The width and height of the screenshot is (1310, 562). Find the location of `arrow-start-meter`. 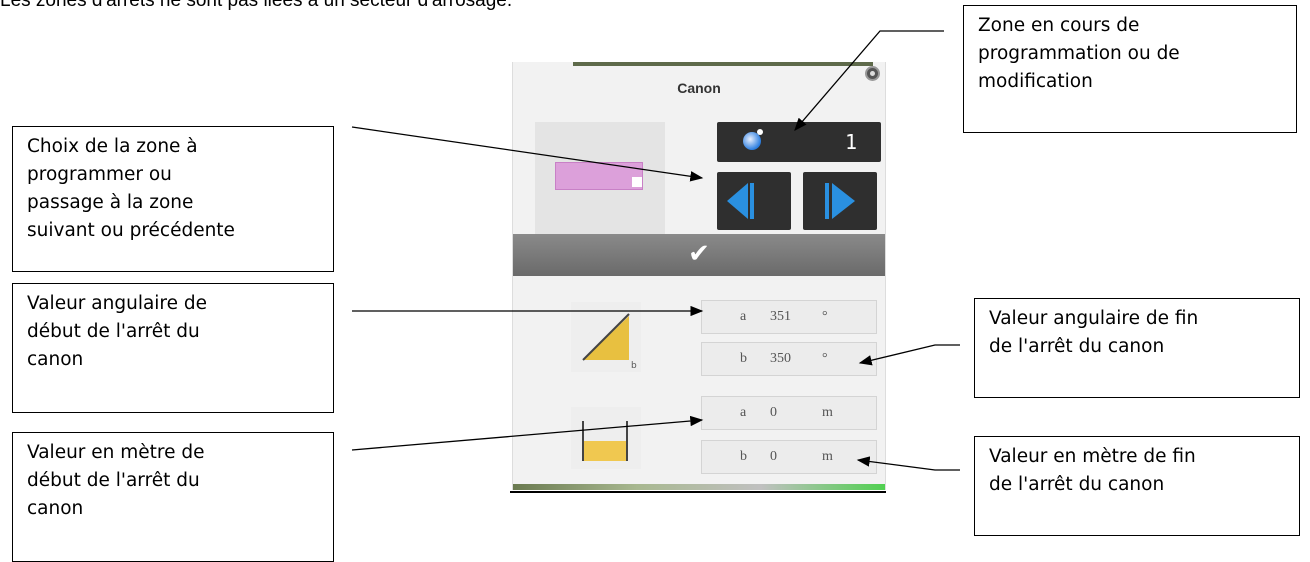

arrow-start-meter is located at coordinates (527, 433).